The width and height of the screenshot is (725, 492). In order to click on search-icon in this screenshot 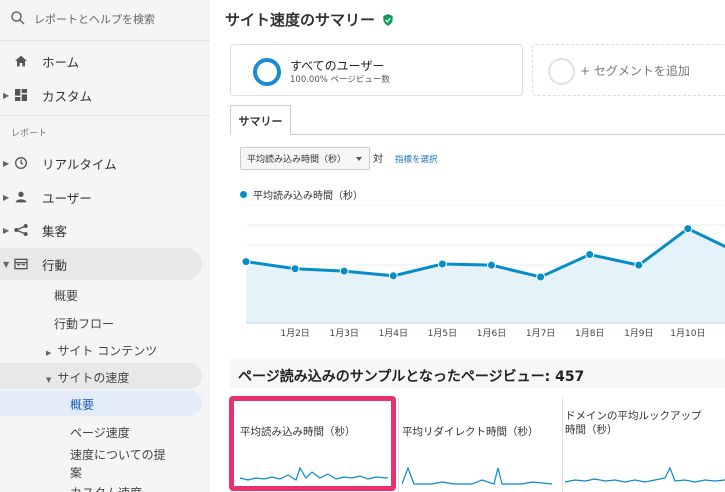, I will do `click(18, 18)`.